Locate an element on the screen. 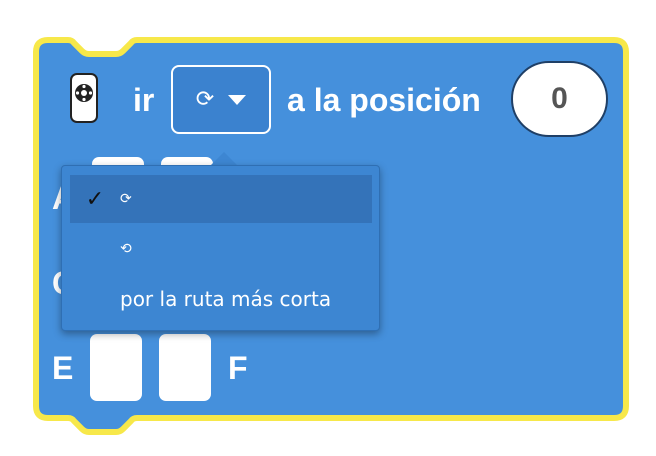 The width and height of the screenshot is (656, 456). menu-item-label: ⟲ is located at coordinates (126, 249).